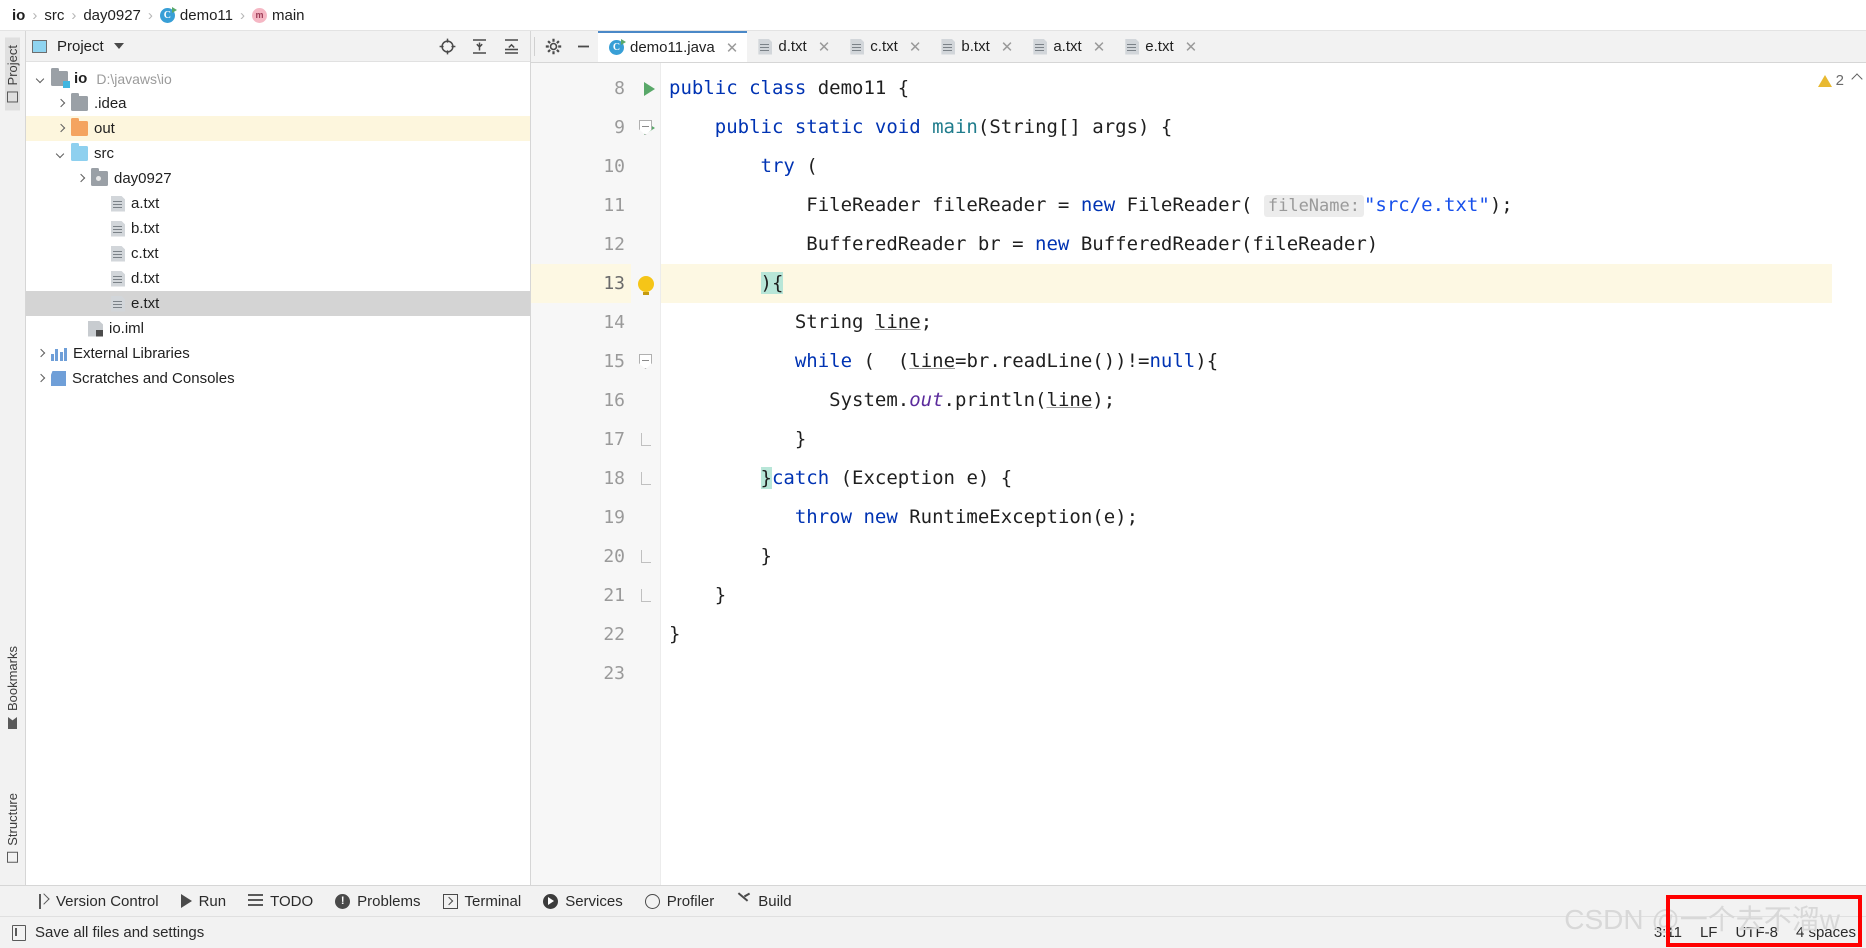 This screenshot has height=948, width=1866. What do you see at coordinates (645, 361) in the screenshot?
I see `fold-collapse-icon` at bounding box center [645, 361].